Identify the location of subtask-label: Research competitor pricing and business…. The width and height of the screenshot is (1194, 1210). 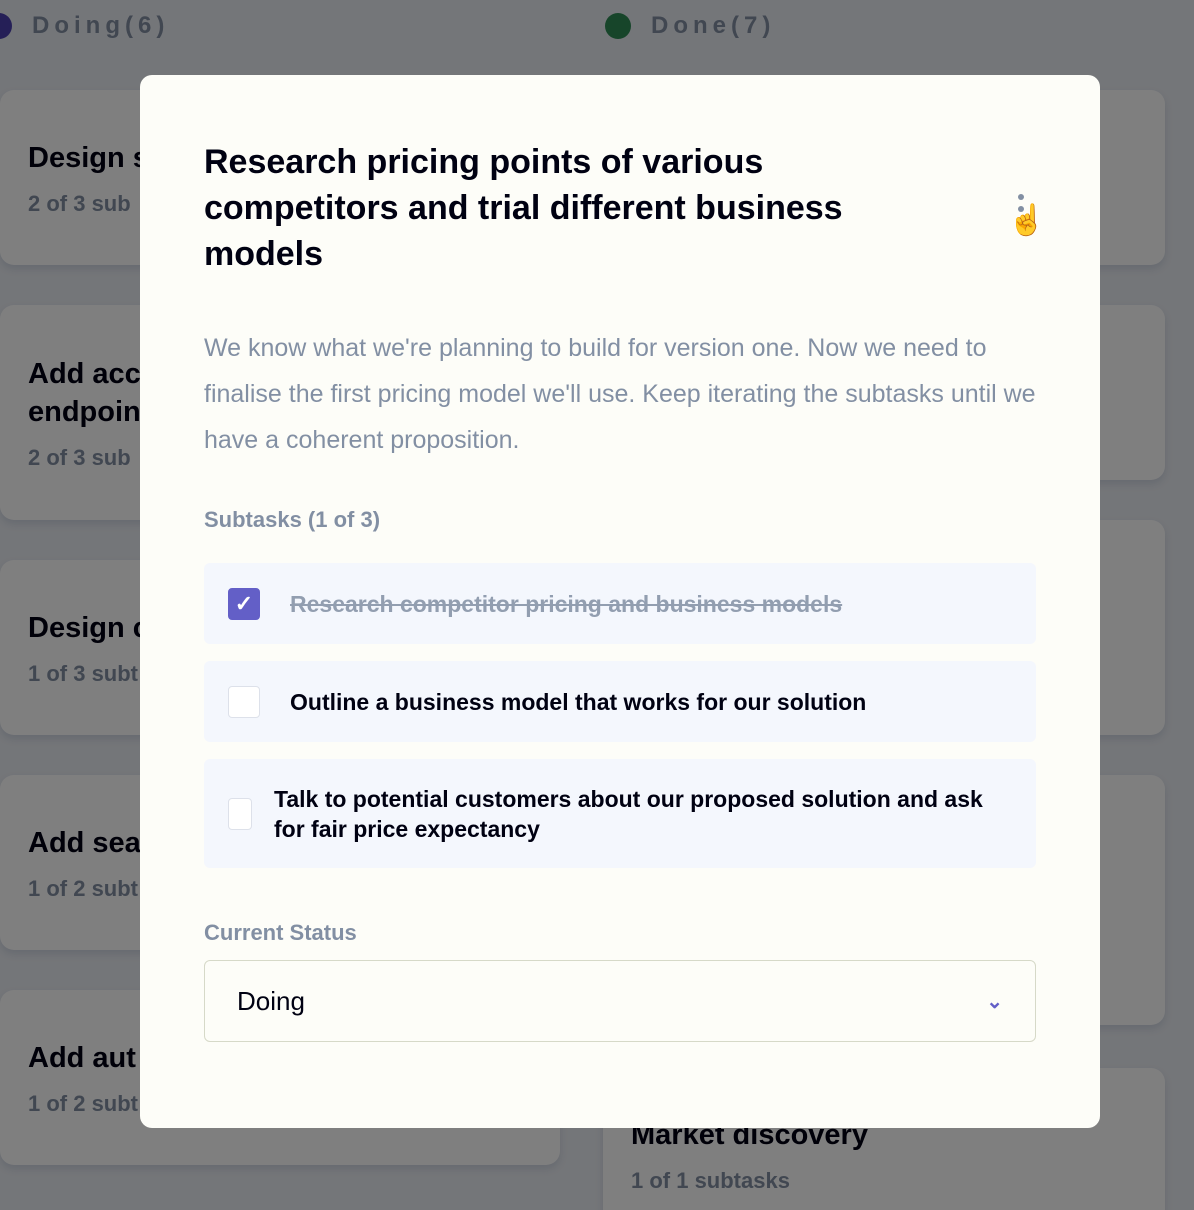
(566, 603).